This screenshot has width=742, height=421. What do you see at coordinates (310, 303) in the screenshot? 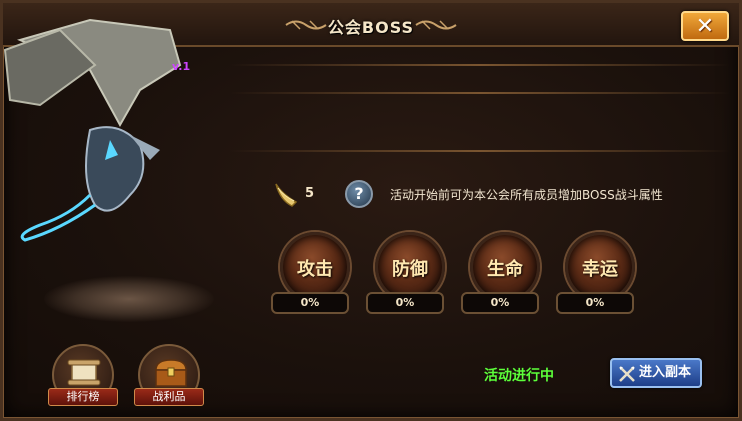
I see `stat-attack-value: 0%` at bounding box center [310, 303].